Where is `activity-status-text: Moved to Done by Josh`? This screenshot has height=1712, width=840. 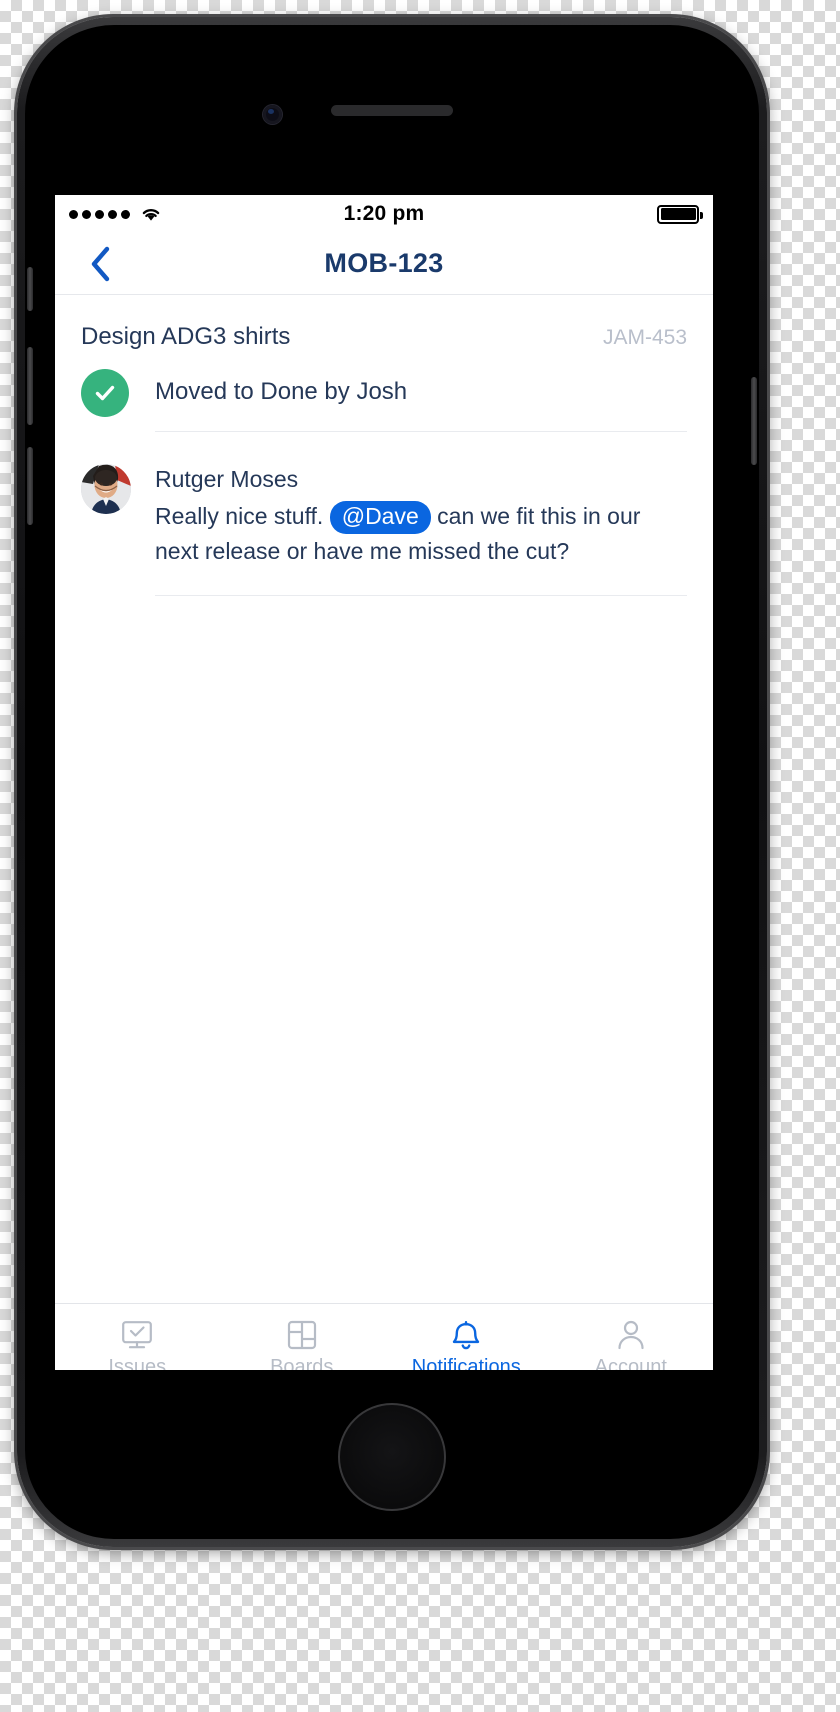 activity-status-text: Moved to Done by Josh is located at coordinates (281, 391).